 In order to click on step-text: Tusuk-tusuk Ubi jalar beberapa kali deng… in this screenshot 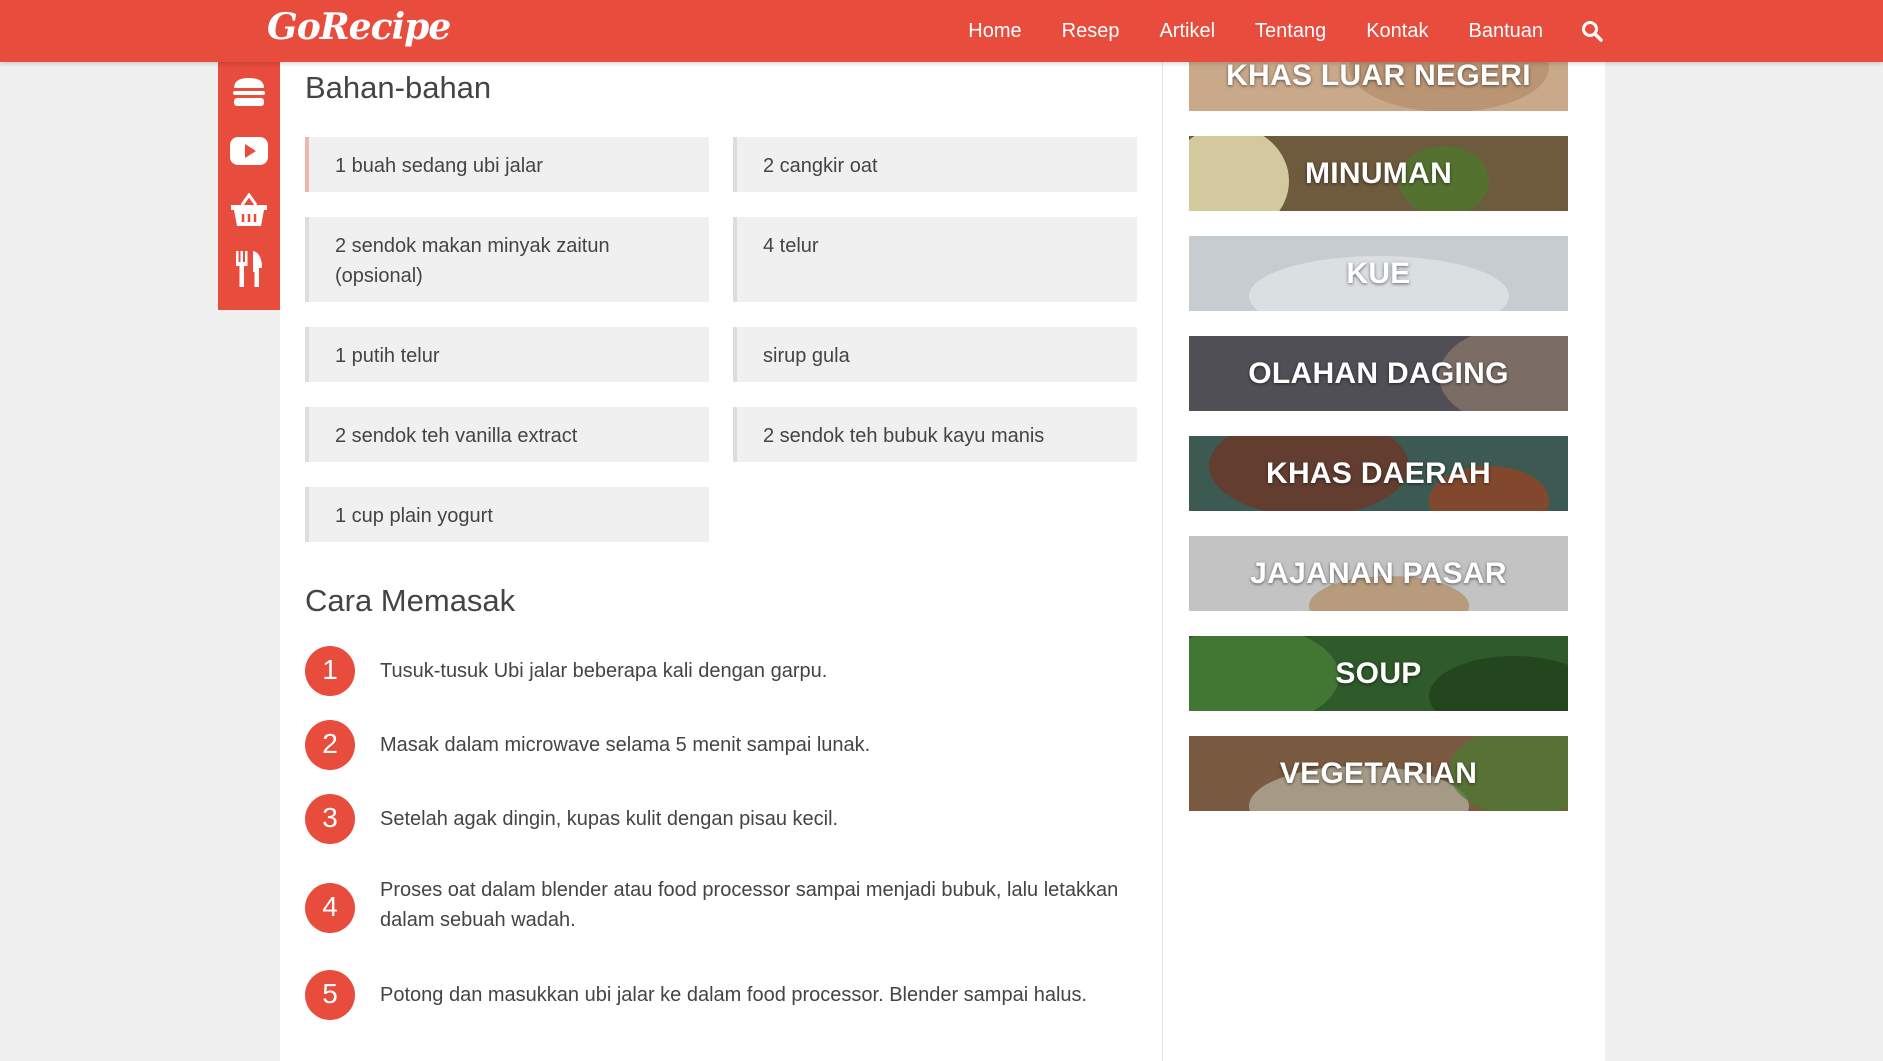, I will do `click(604, 671)`.